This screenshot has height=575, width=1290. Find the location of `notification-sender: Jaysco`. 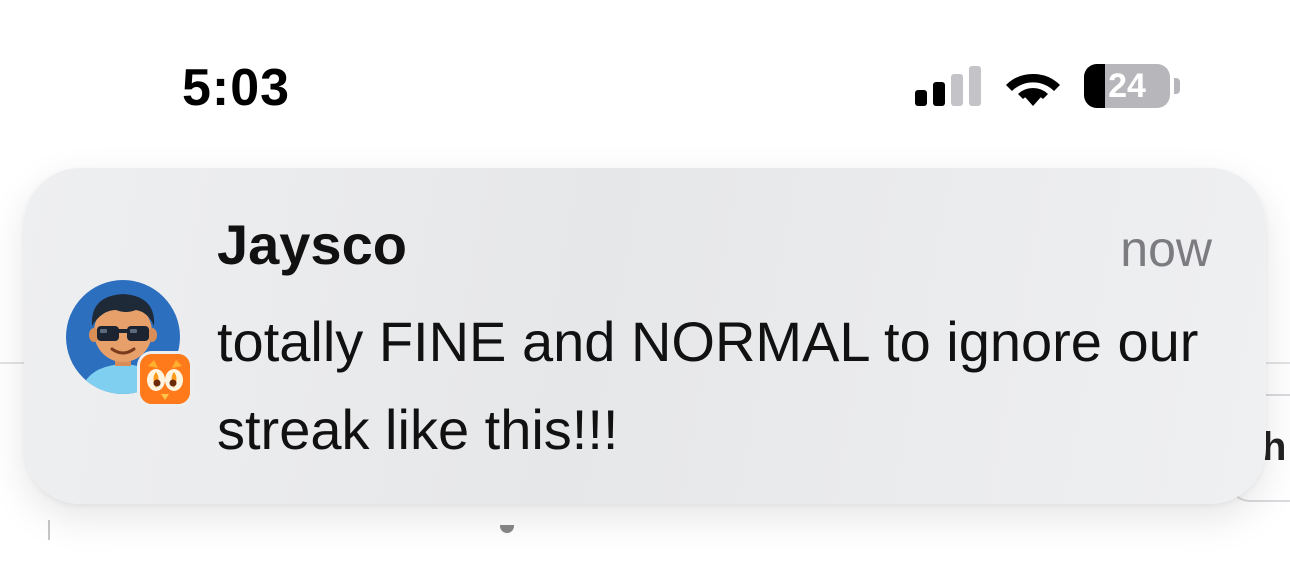

notification-sender: Jaysco is located at coordinates (312, 244).